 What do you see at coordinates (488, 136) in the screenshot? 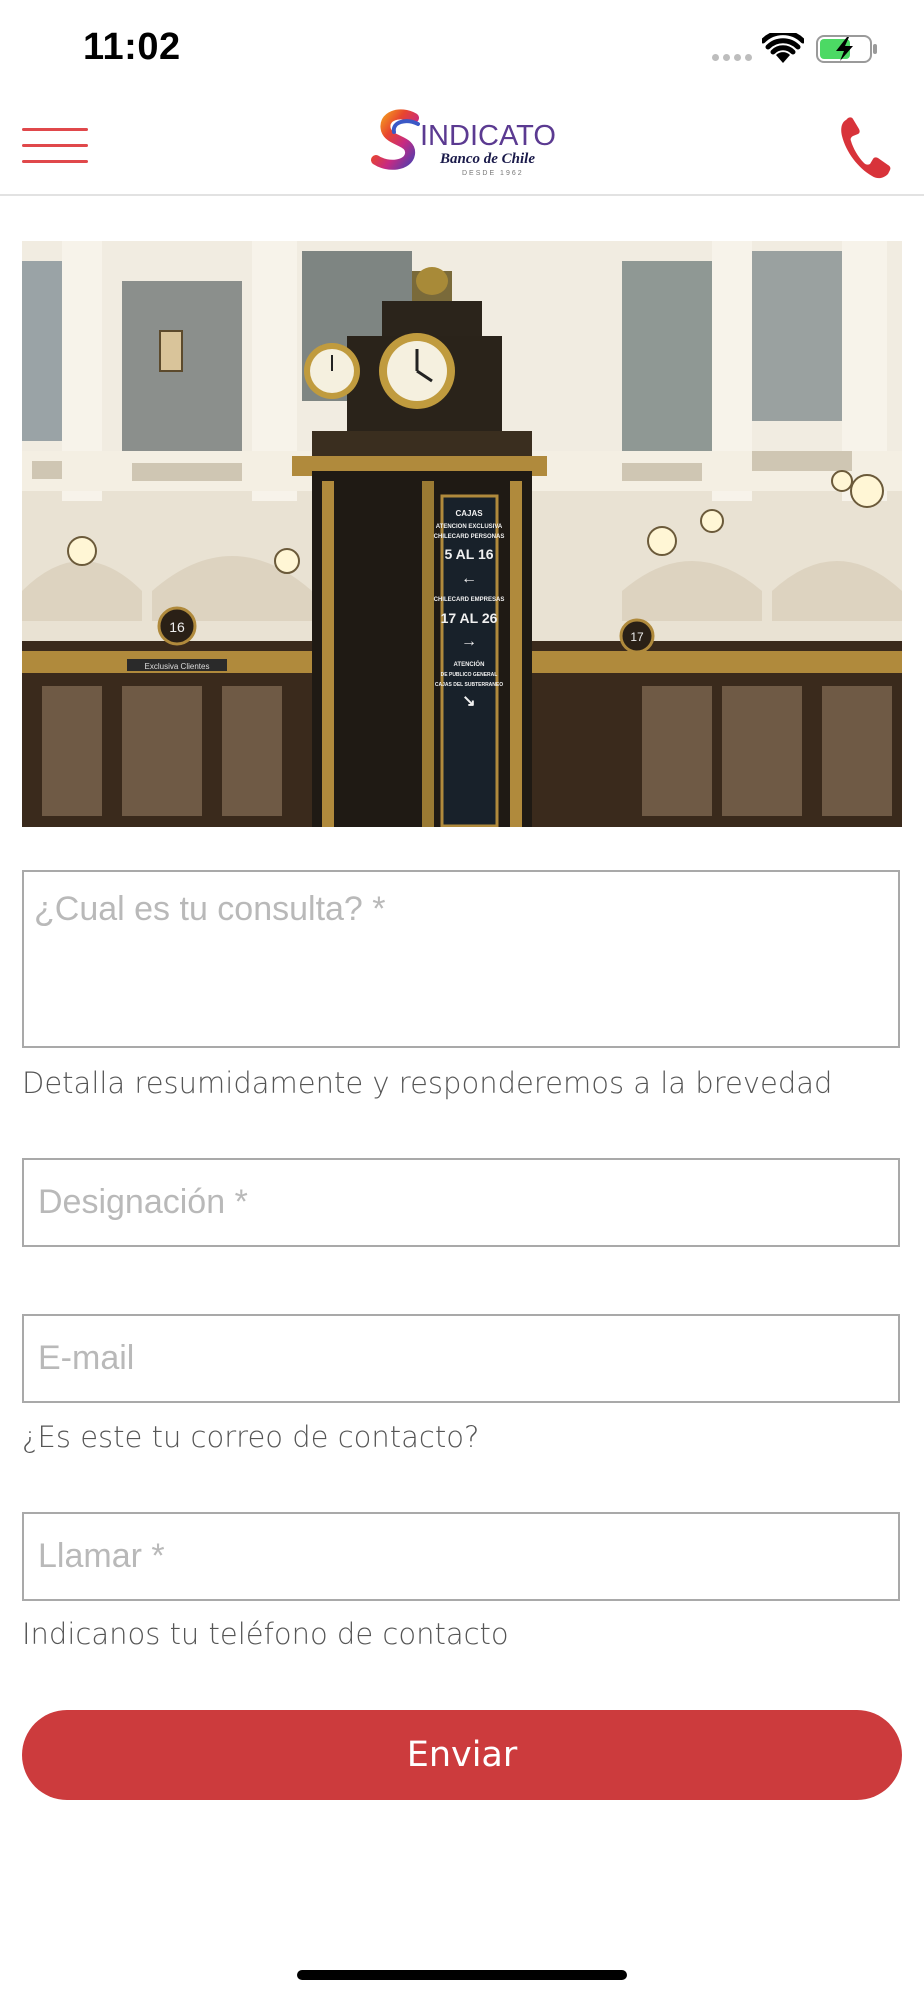
I see `logo-title: INDICATO` at bounding box center [488, 136].